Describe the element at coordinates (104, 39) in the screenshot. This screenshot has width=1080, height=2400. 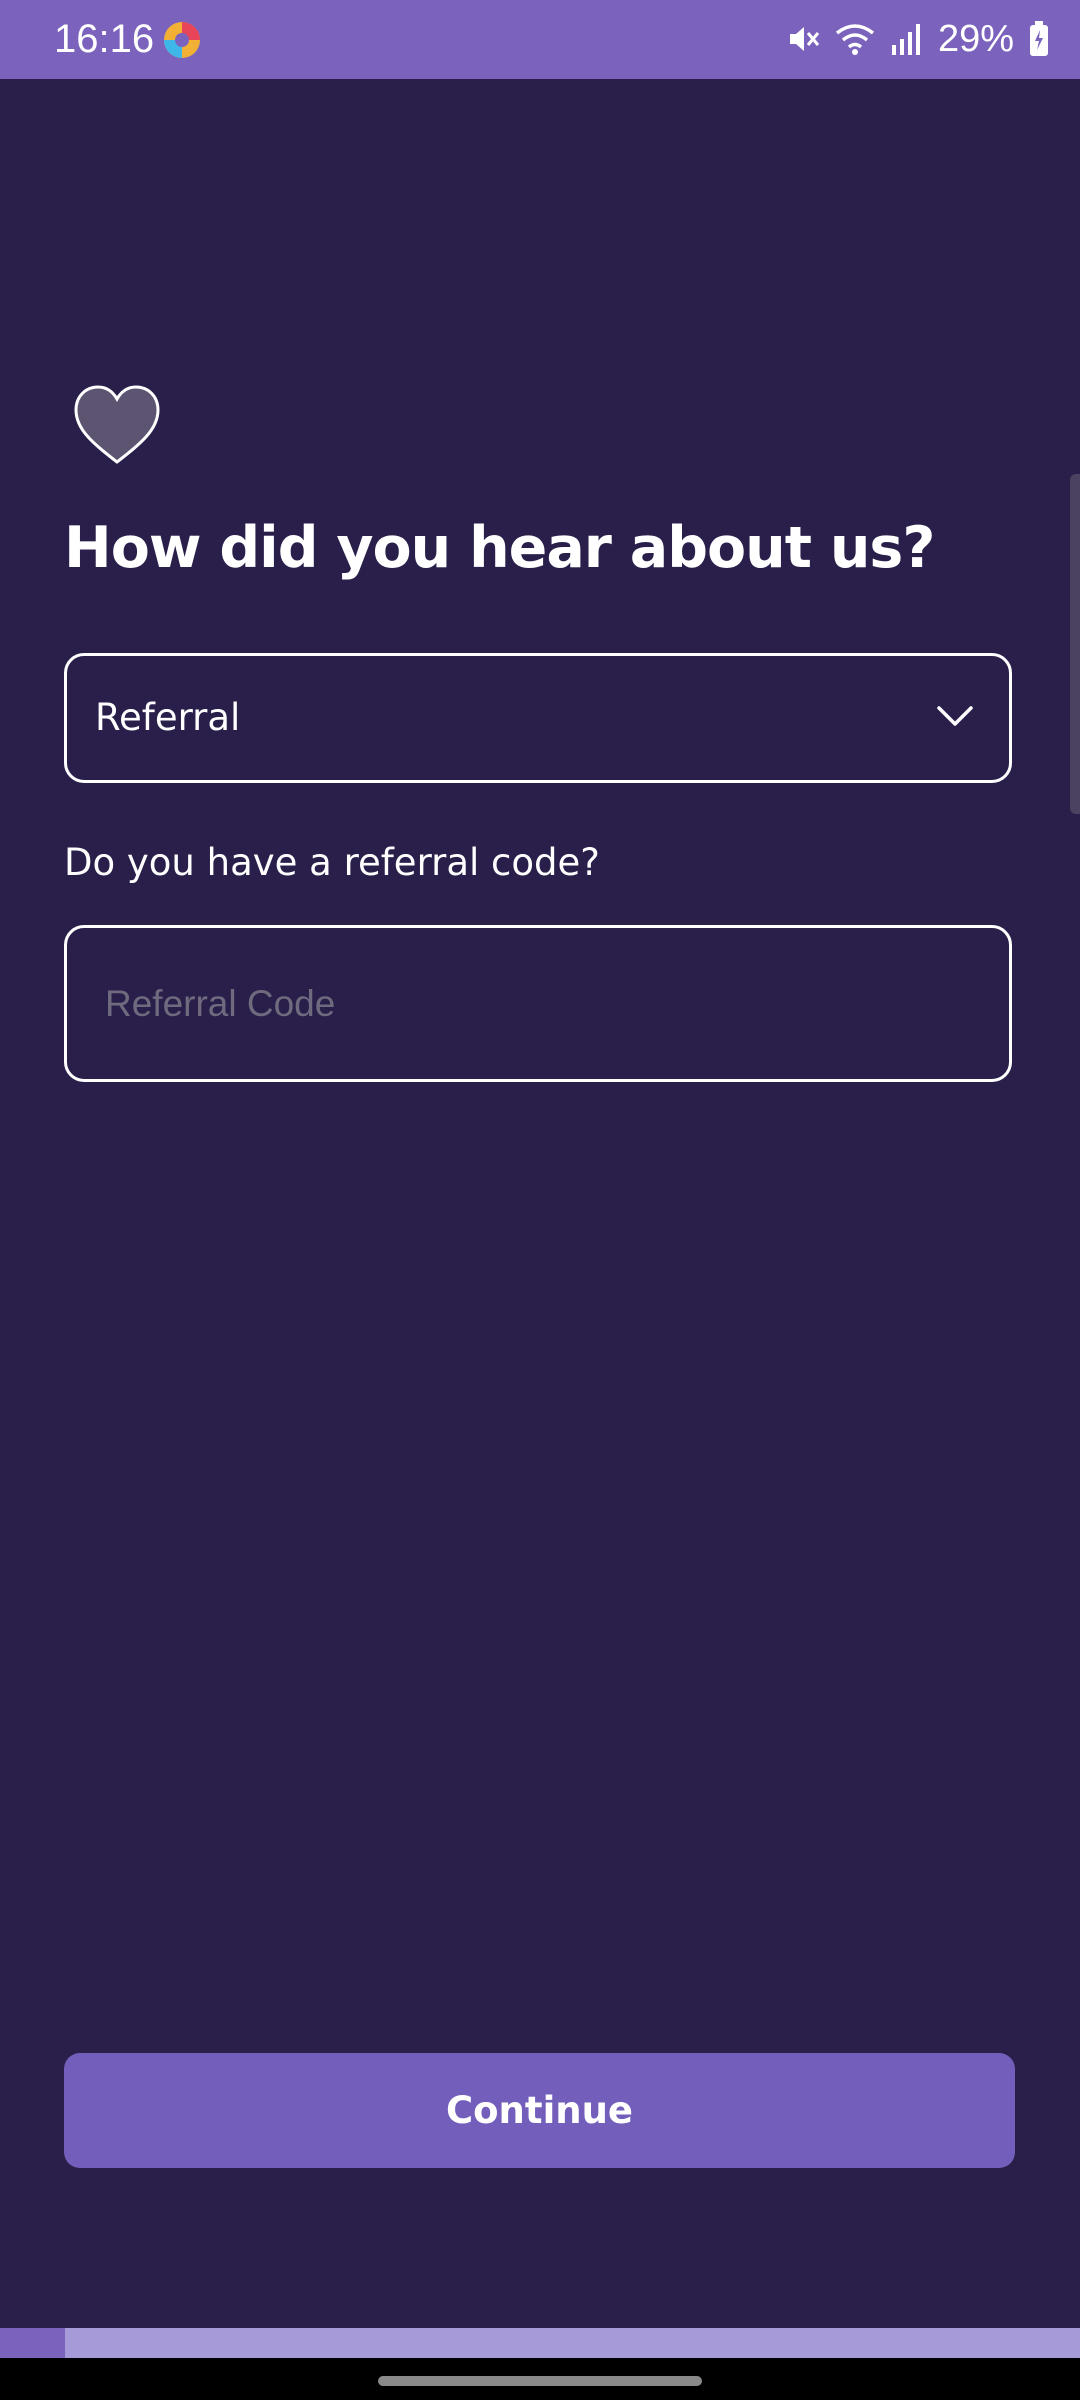
I see `status-time: 16:16` at that location.